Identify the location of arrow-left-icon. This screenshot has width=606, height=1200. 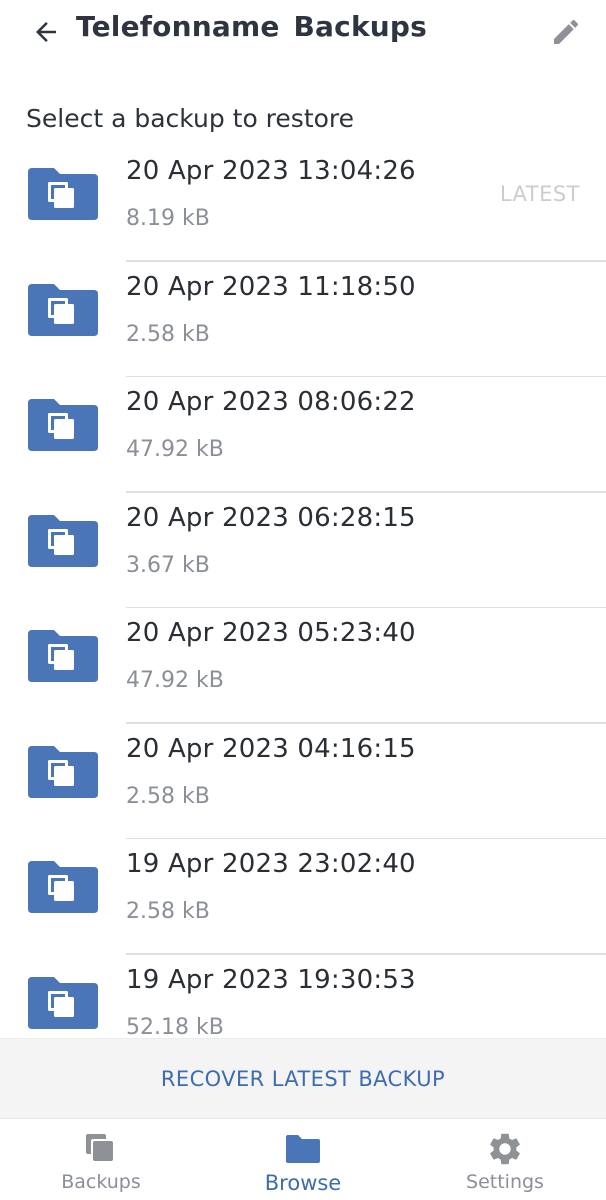
(46, 32).